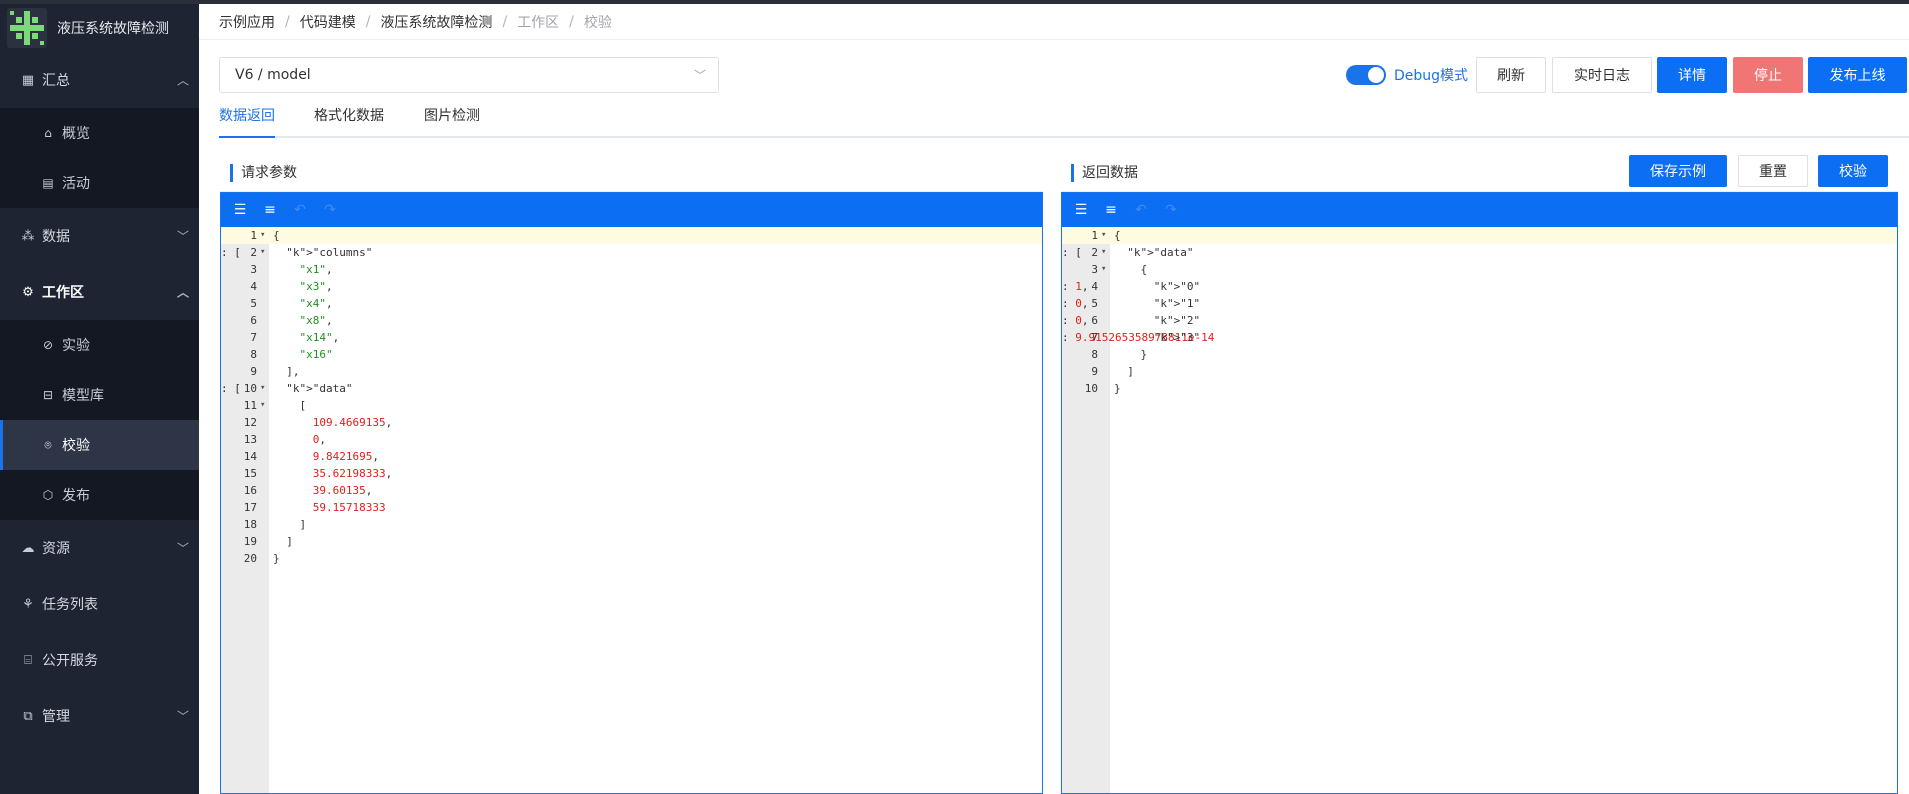 The image size is (1909, 794). I want to click on breadcrumb-current: 校验, so click(597, 22).